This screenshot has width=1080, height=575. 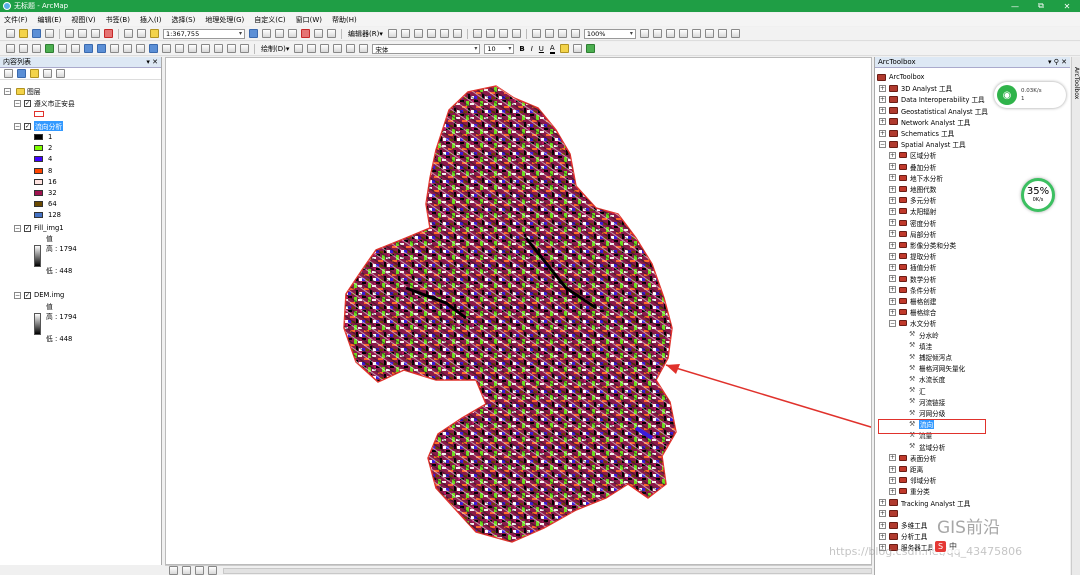 I want to click on catalog-icon, so click(x=279, y=33).